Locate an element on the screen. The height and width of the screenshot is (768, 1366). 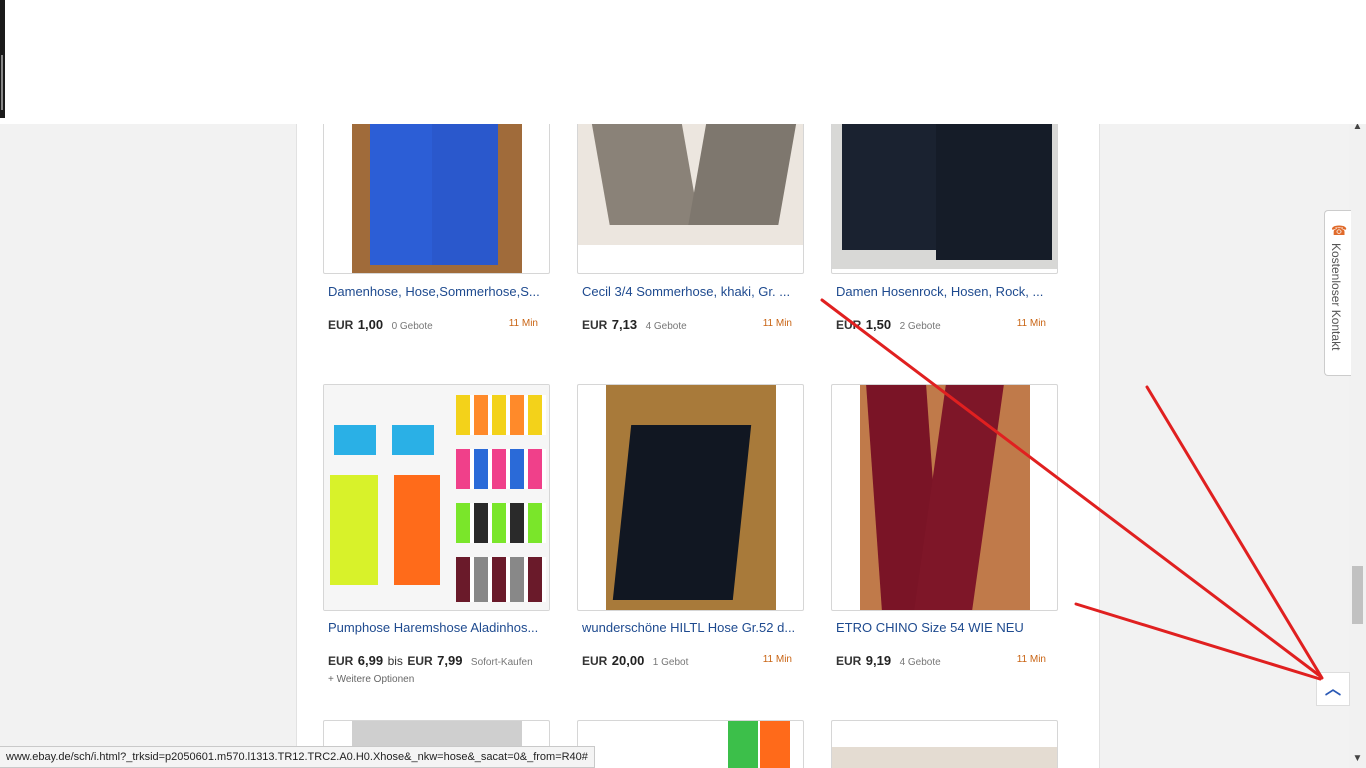
culotte-left is located at coordinates (892, 187).